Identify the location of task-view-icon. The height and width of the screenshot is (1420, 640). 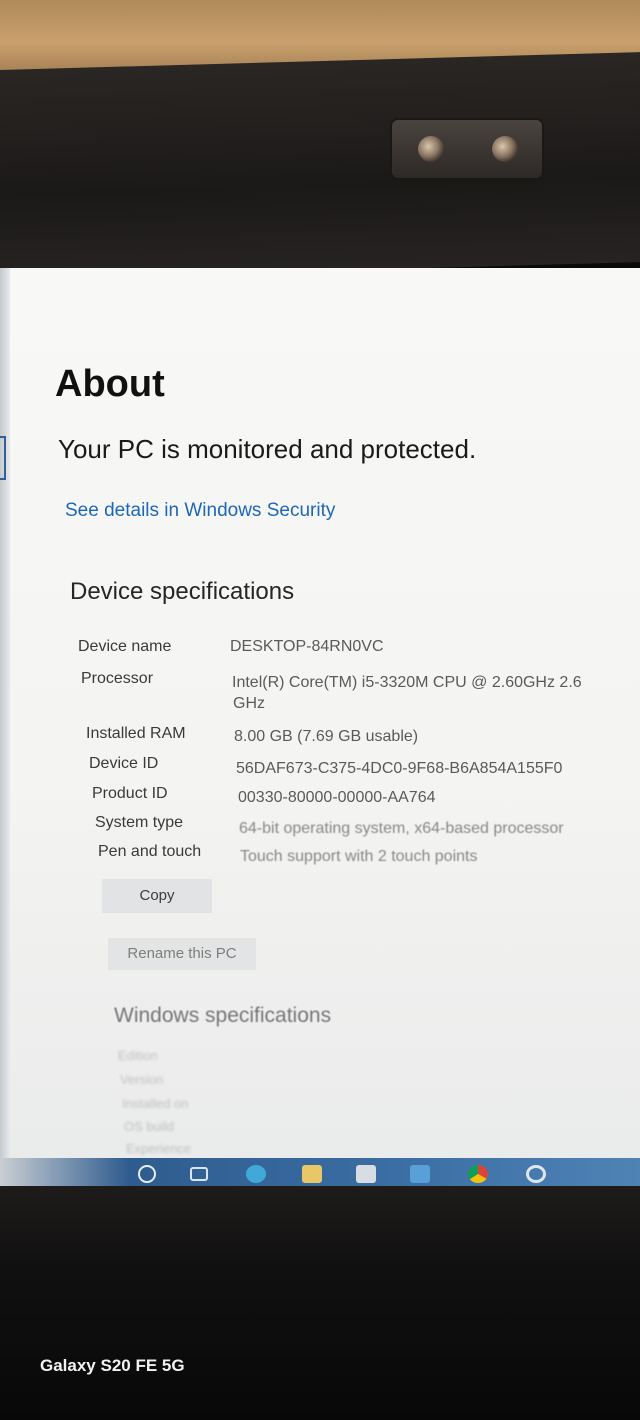
(199, 1174).